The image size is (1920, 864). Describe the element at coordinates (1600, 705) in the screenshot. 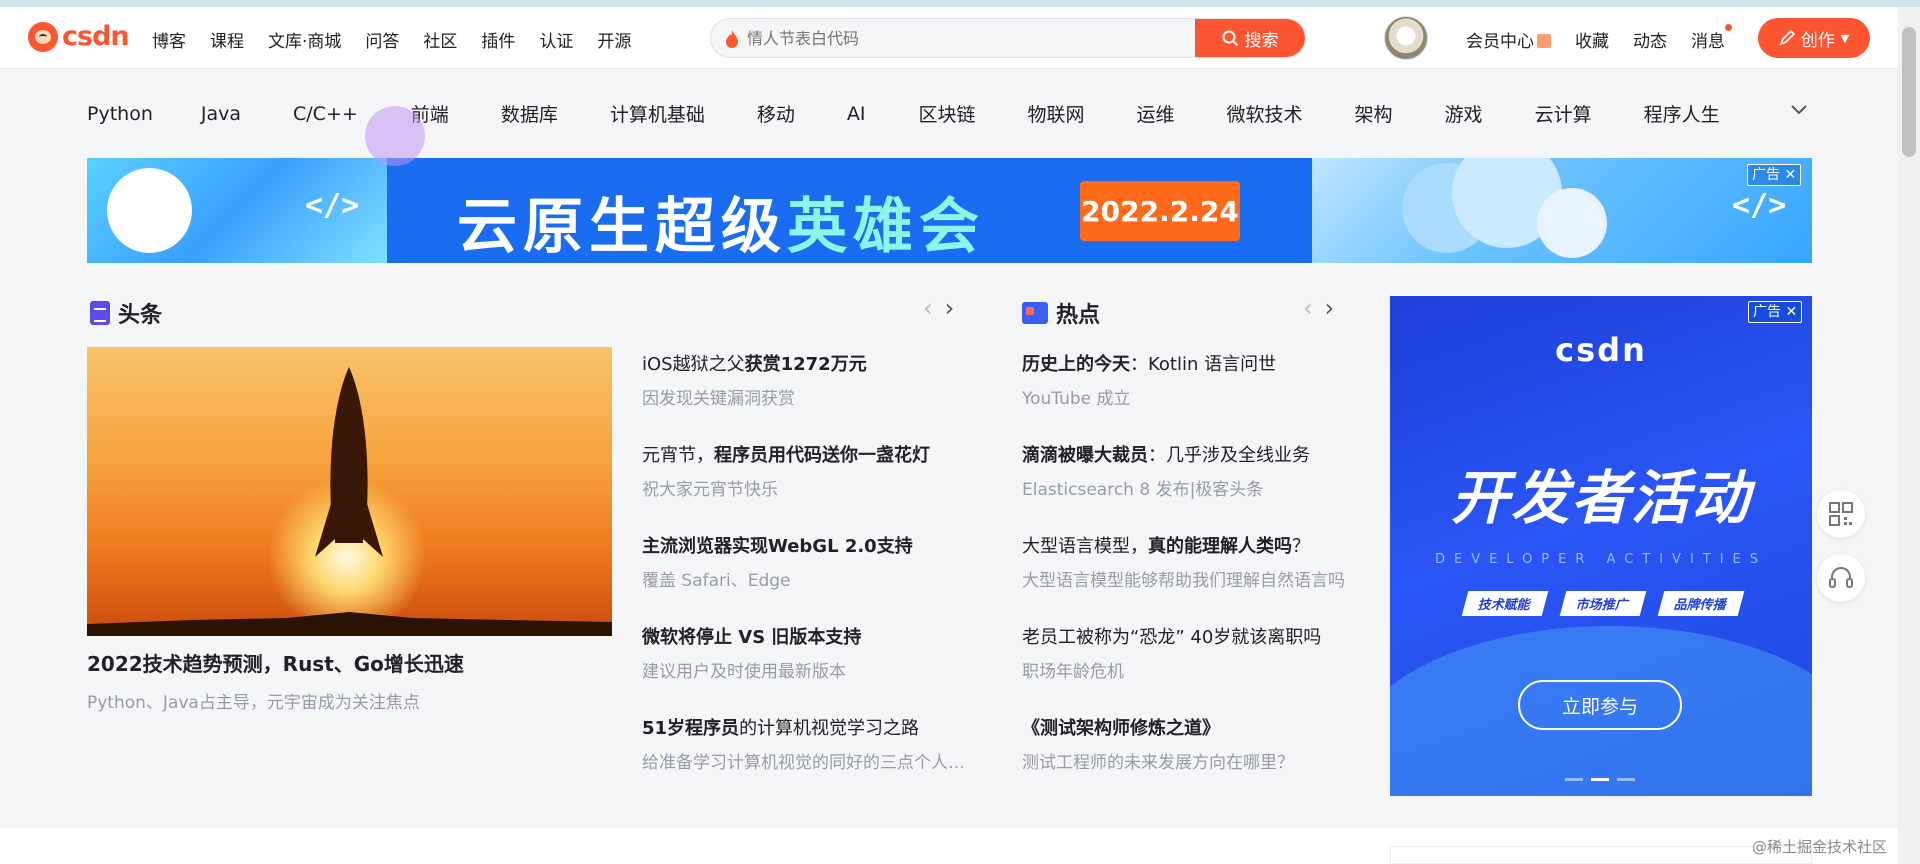

I see `join-now-button: 立即参与` at that location.